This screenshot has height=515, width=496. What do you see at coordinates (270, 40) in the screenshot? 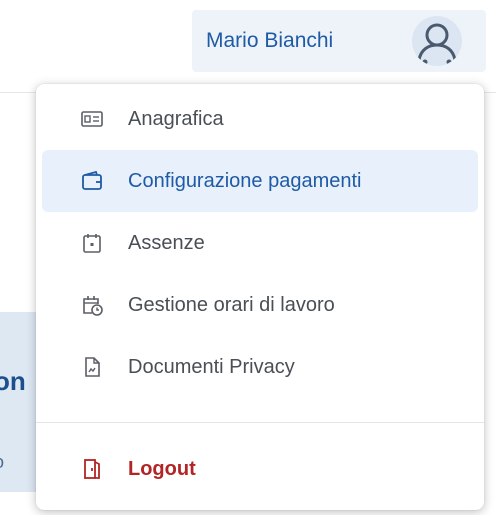
I see `user-name: Mario Bianchi` at bounding box center [270, 40].